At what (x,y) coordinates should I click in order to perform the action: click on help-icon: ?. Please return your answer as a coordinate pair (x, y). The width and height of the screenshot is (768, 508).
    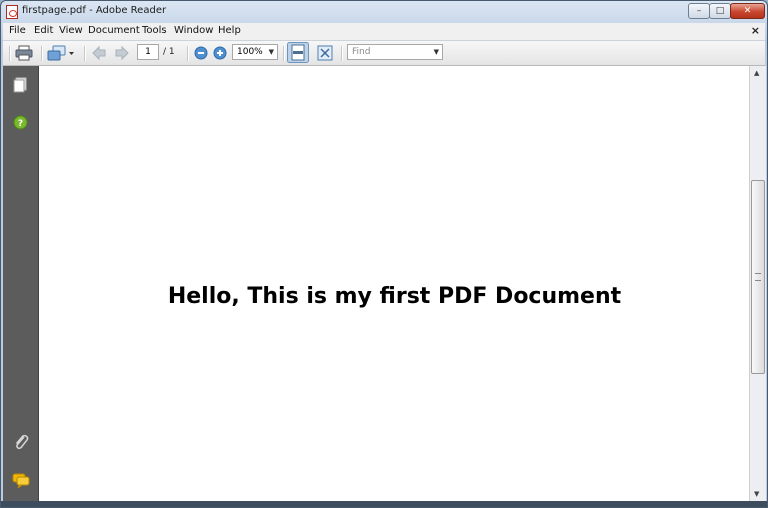
    Looking at the image, I should click on (20, 122).